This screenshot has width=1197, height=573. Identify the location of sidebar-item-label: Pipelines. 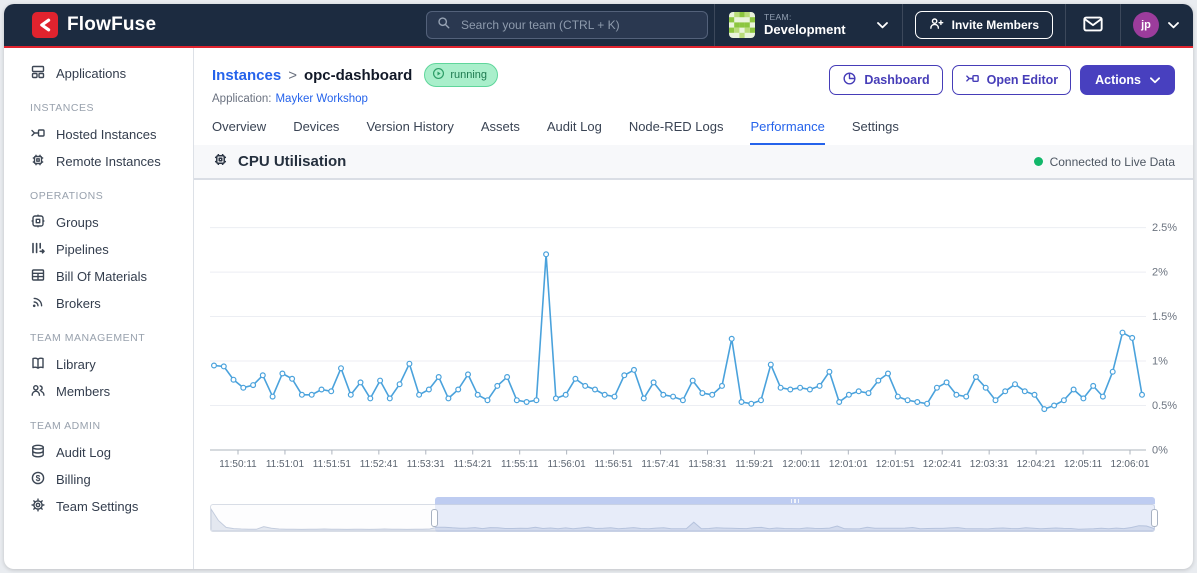
(82, 249).